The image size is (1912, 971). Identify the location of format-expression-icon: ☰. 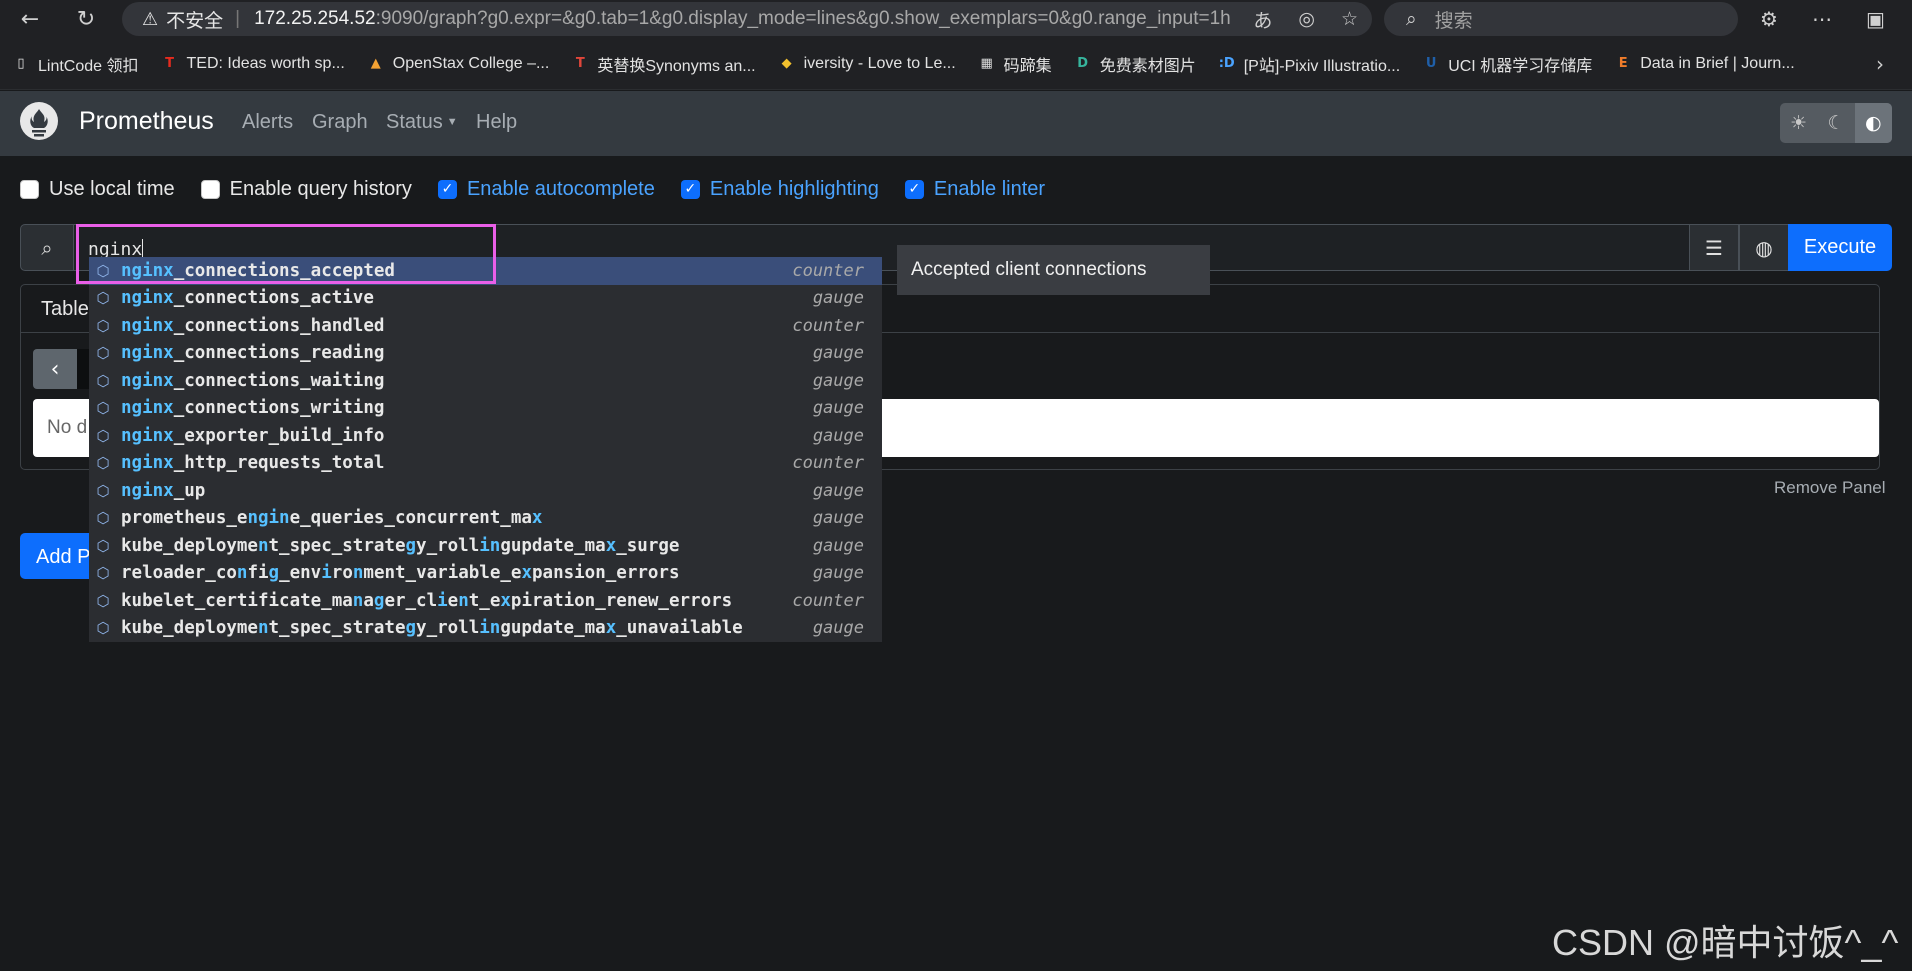
(1714, 247).